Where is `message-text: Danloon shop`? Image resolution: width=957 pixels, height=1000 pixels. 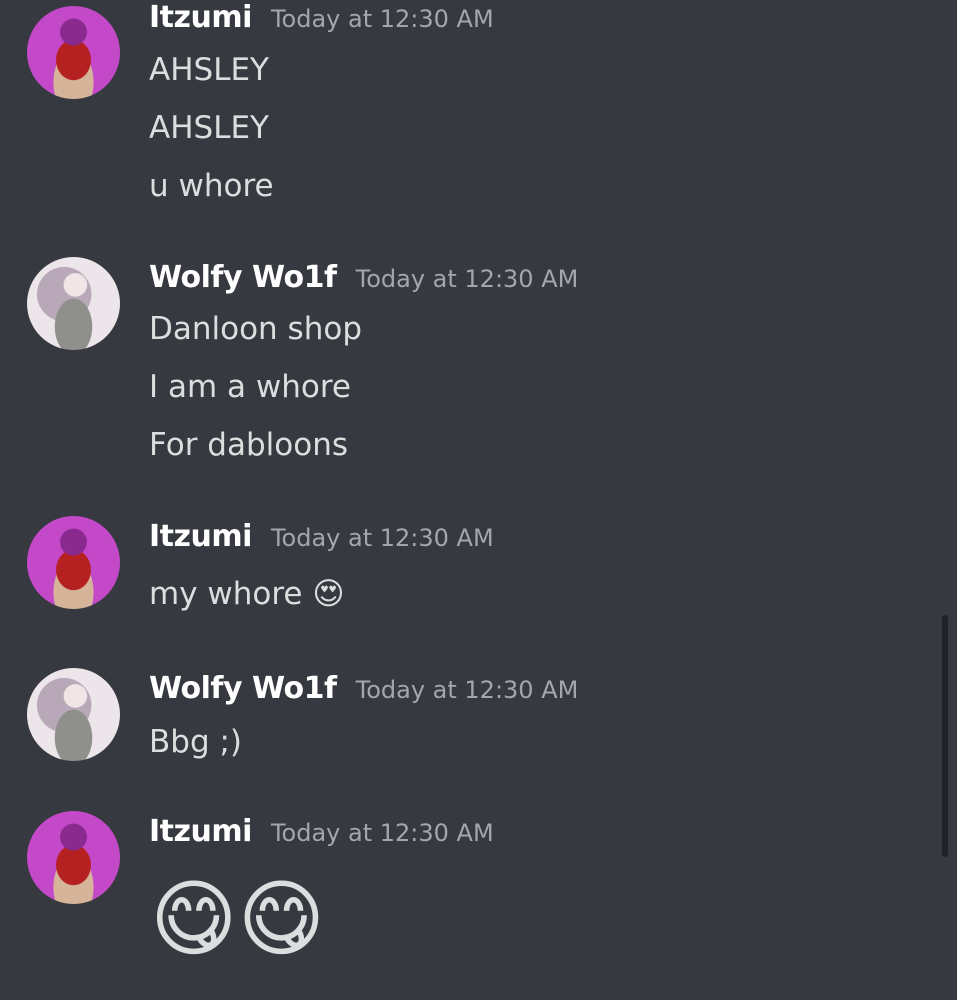 message-text: Danloon shop is located at coordinates (256, 329).